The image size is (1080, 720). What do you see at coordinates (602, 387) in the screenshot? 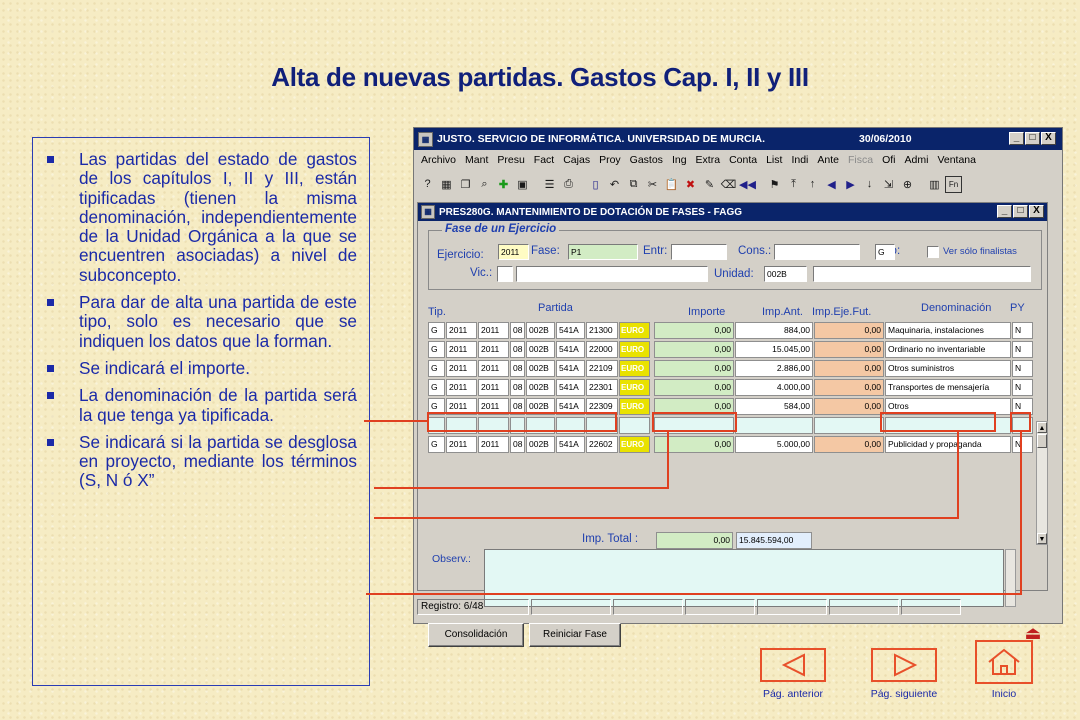
I see `grid-cell-f: 22301` at bounding box center [602, 387].